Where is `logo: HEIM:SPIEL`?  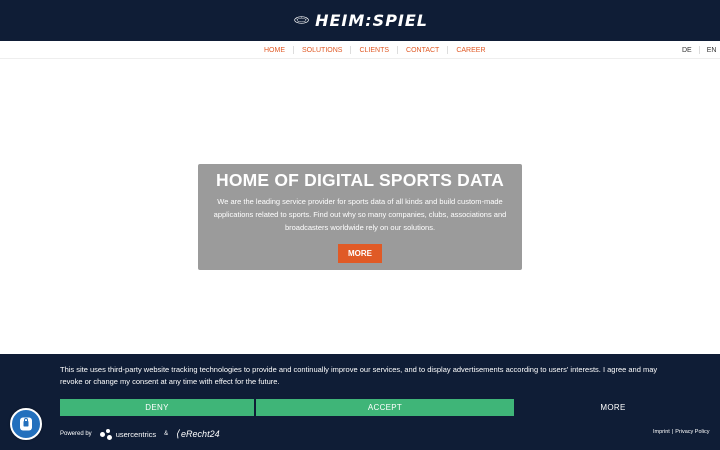
logo: HEIM:SPIEL is located at coordinates (361, 20).